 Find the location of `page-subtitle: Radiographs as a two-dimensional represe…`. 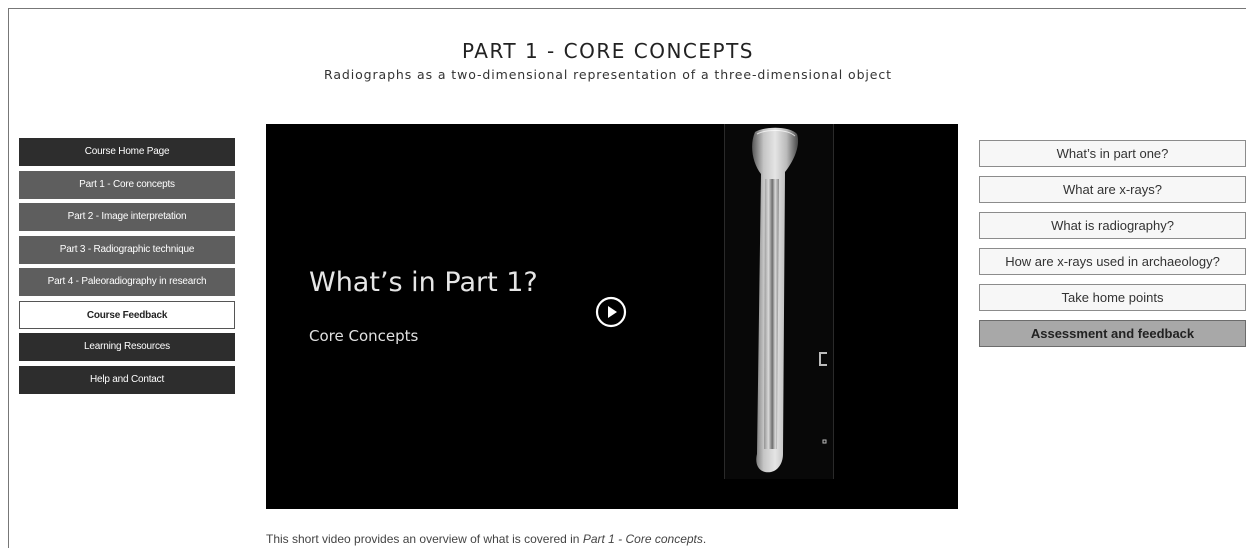

page-subtitle: Radiographs as a two-dimensional represe… is located at coordinates (608, 74).